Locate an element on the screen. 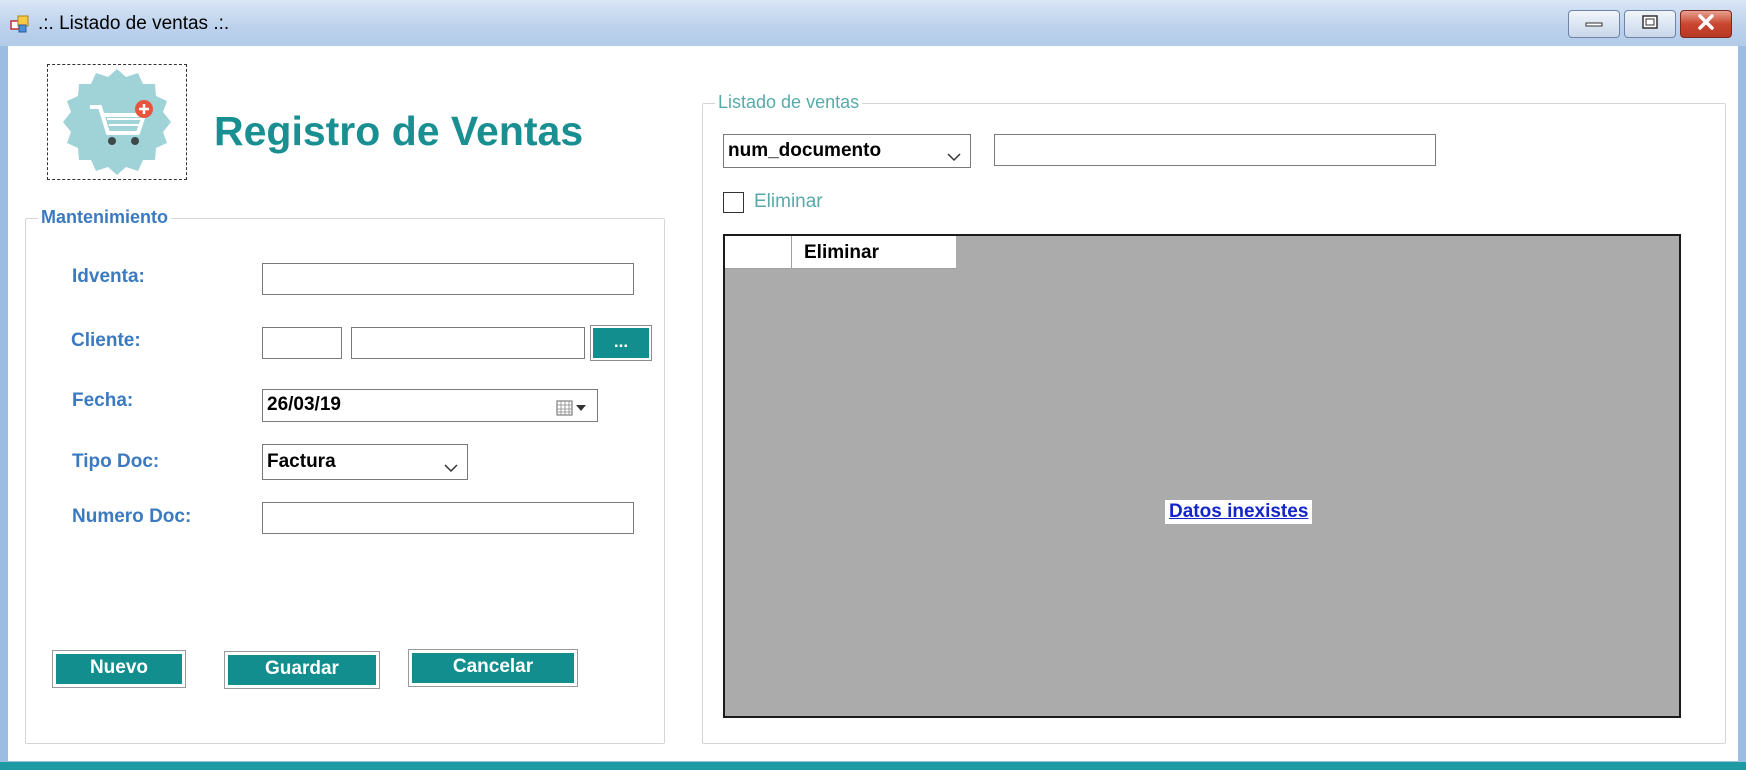  app-icon is located at coordinates (20, 24).